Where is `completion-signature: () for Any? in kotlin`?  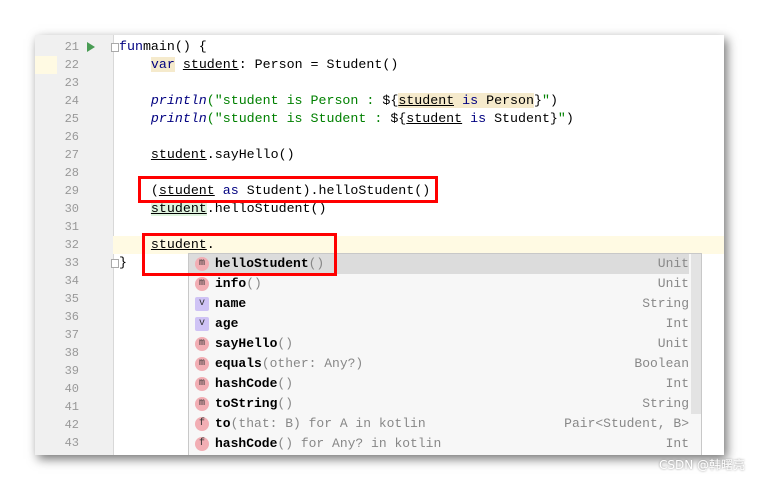
completion-signature: () for Any? in kotlin is located at coordinates (359, 443).